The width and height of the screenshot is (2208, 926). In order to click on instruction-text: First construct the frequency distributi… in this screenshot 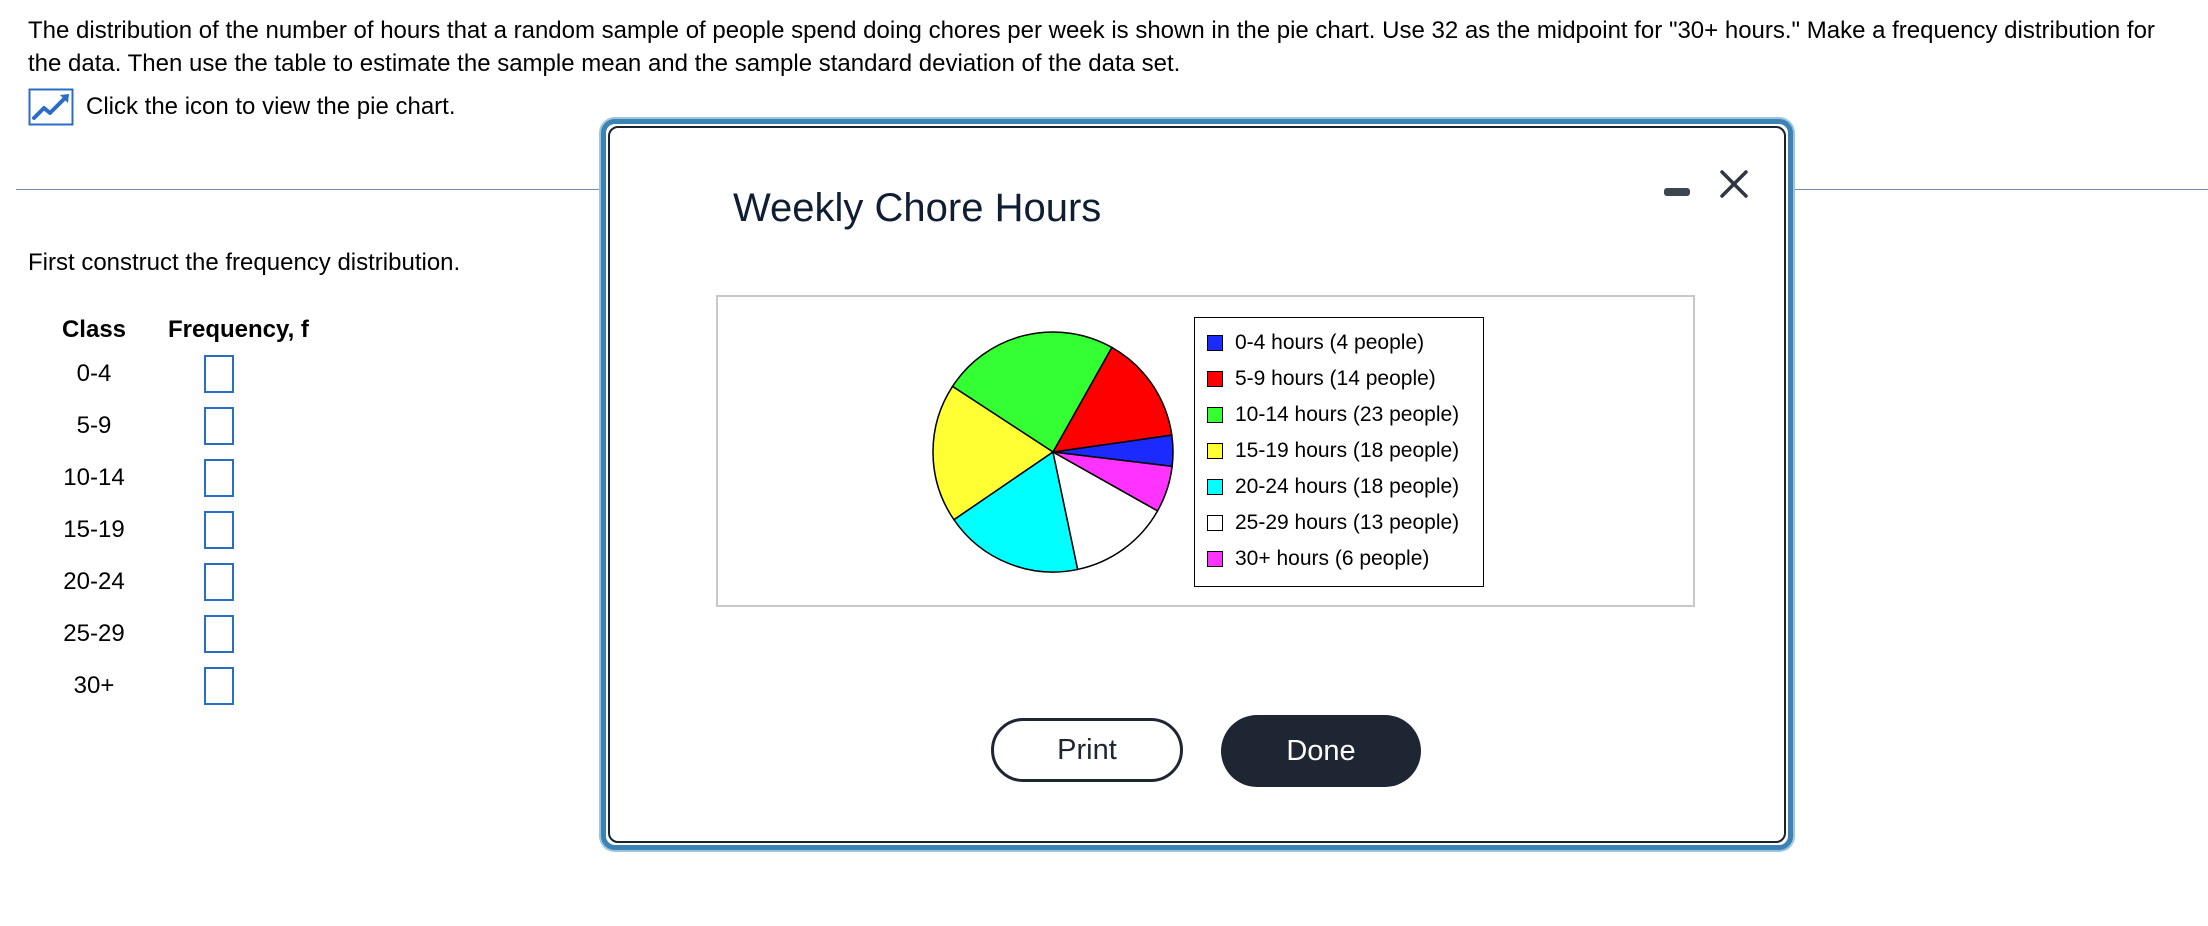, I will do `click(244, 262)`.